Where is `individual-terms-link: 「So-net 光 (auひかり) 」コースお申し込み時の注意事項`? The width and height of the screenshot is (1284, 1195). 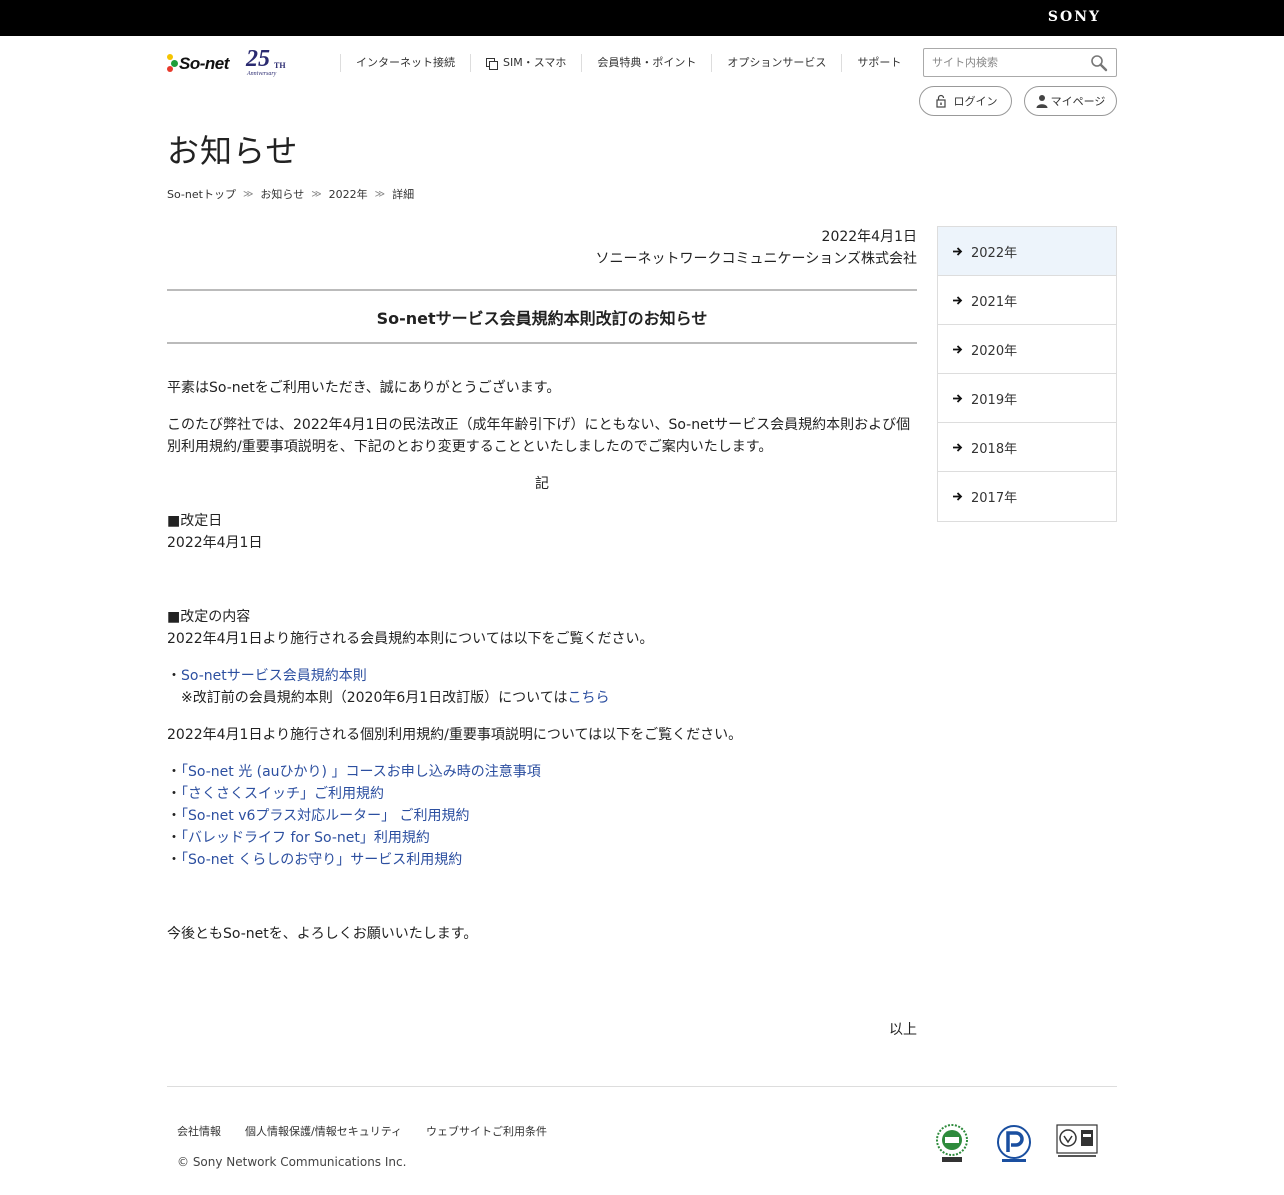
individual-terms-link: 「So-net 光 (auひかり) 」コースお申し込み時の注意事項 is located at coordinates (361, 772).